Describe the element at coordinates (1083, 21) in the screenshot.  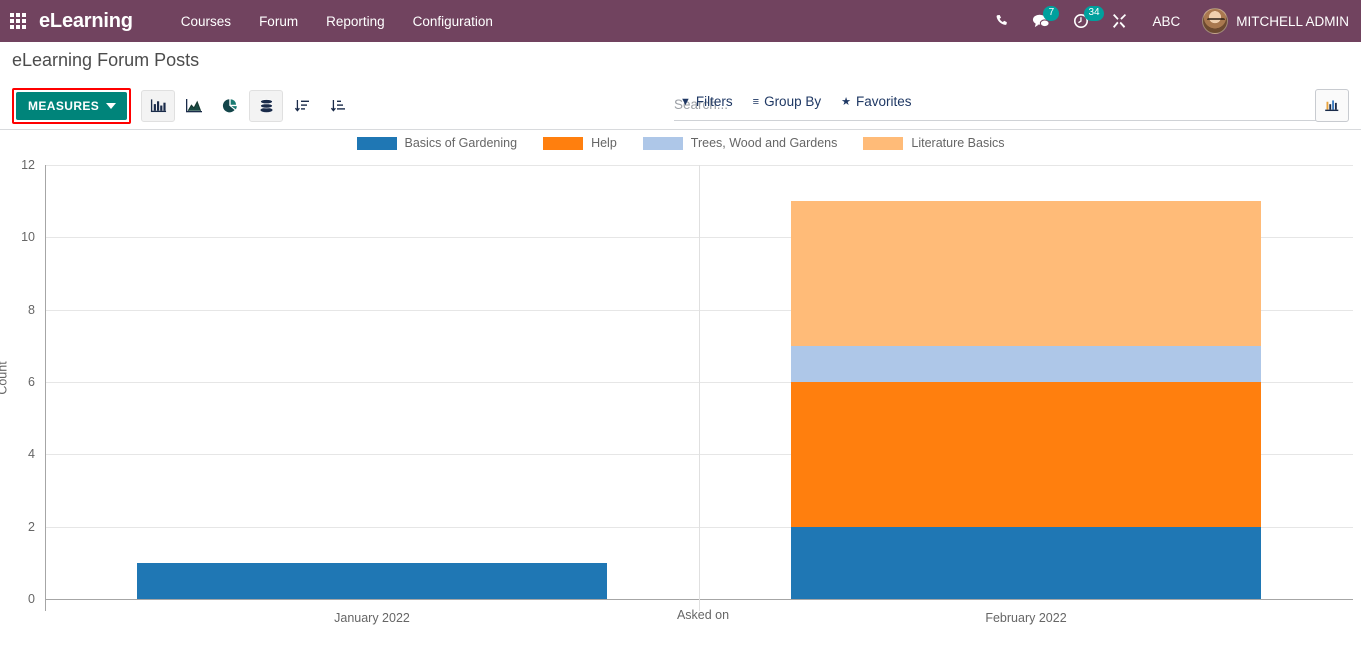
I see `clock-icon: 34` at that location.